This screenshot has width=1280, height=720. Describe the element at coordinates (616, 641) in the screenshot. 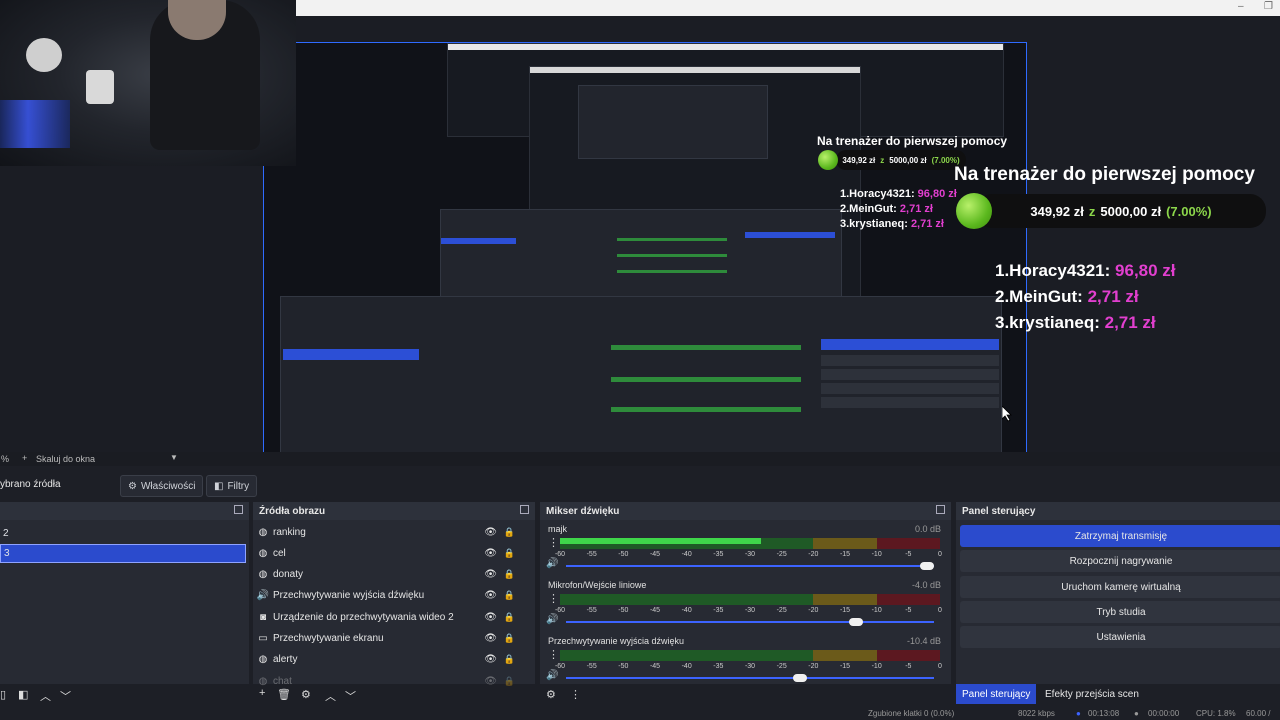

I see `channel-name: Przechwytywanie wyjścia dźwięku` at that location.